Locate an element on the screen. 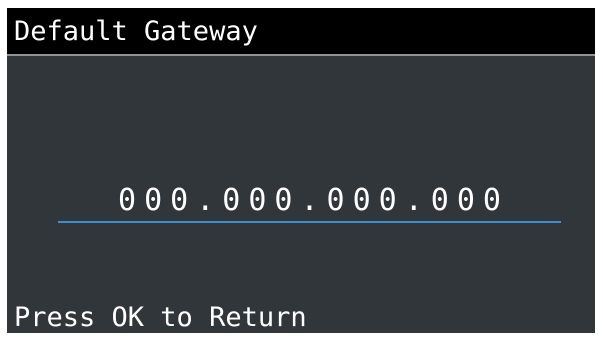 The image size is (603, 340). screen-title: Default Gateway is located at coordinates (136, 31).